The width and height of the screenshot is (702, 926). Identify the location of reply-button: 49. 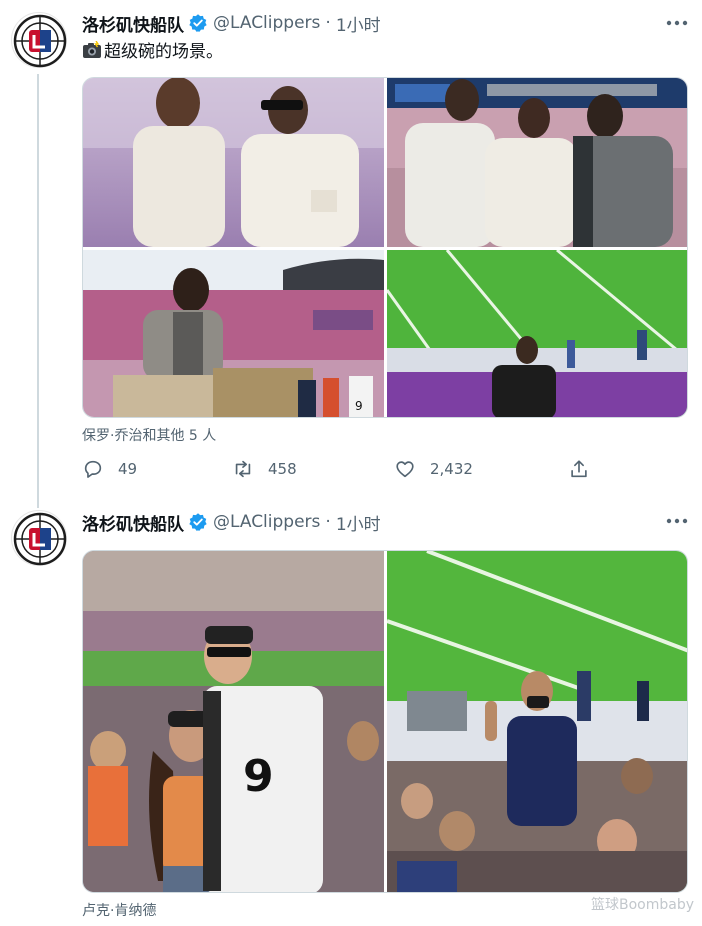
(109, 469).